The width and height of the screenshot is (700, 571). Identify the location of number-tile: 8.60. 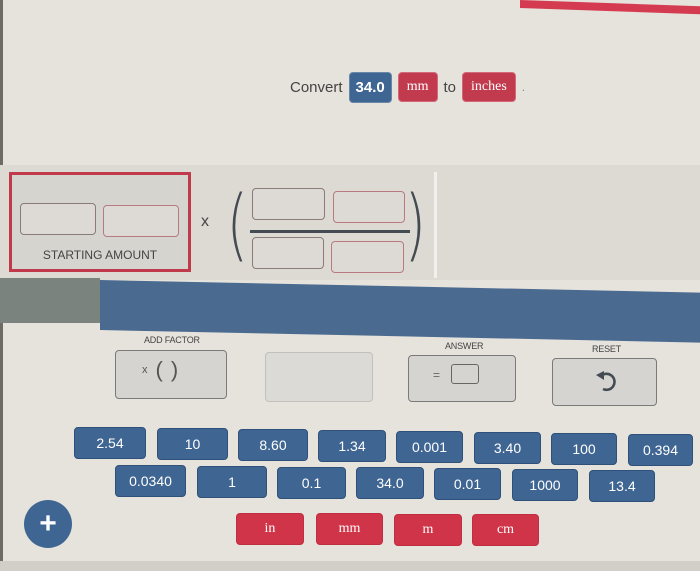
(273, 445).